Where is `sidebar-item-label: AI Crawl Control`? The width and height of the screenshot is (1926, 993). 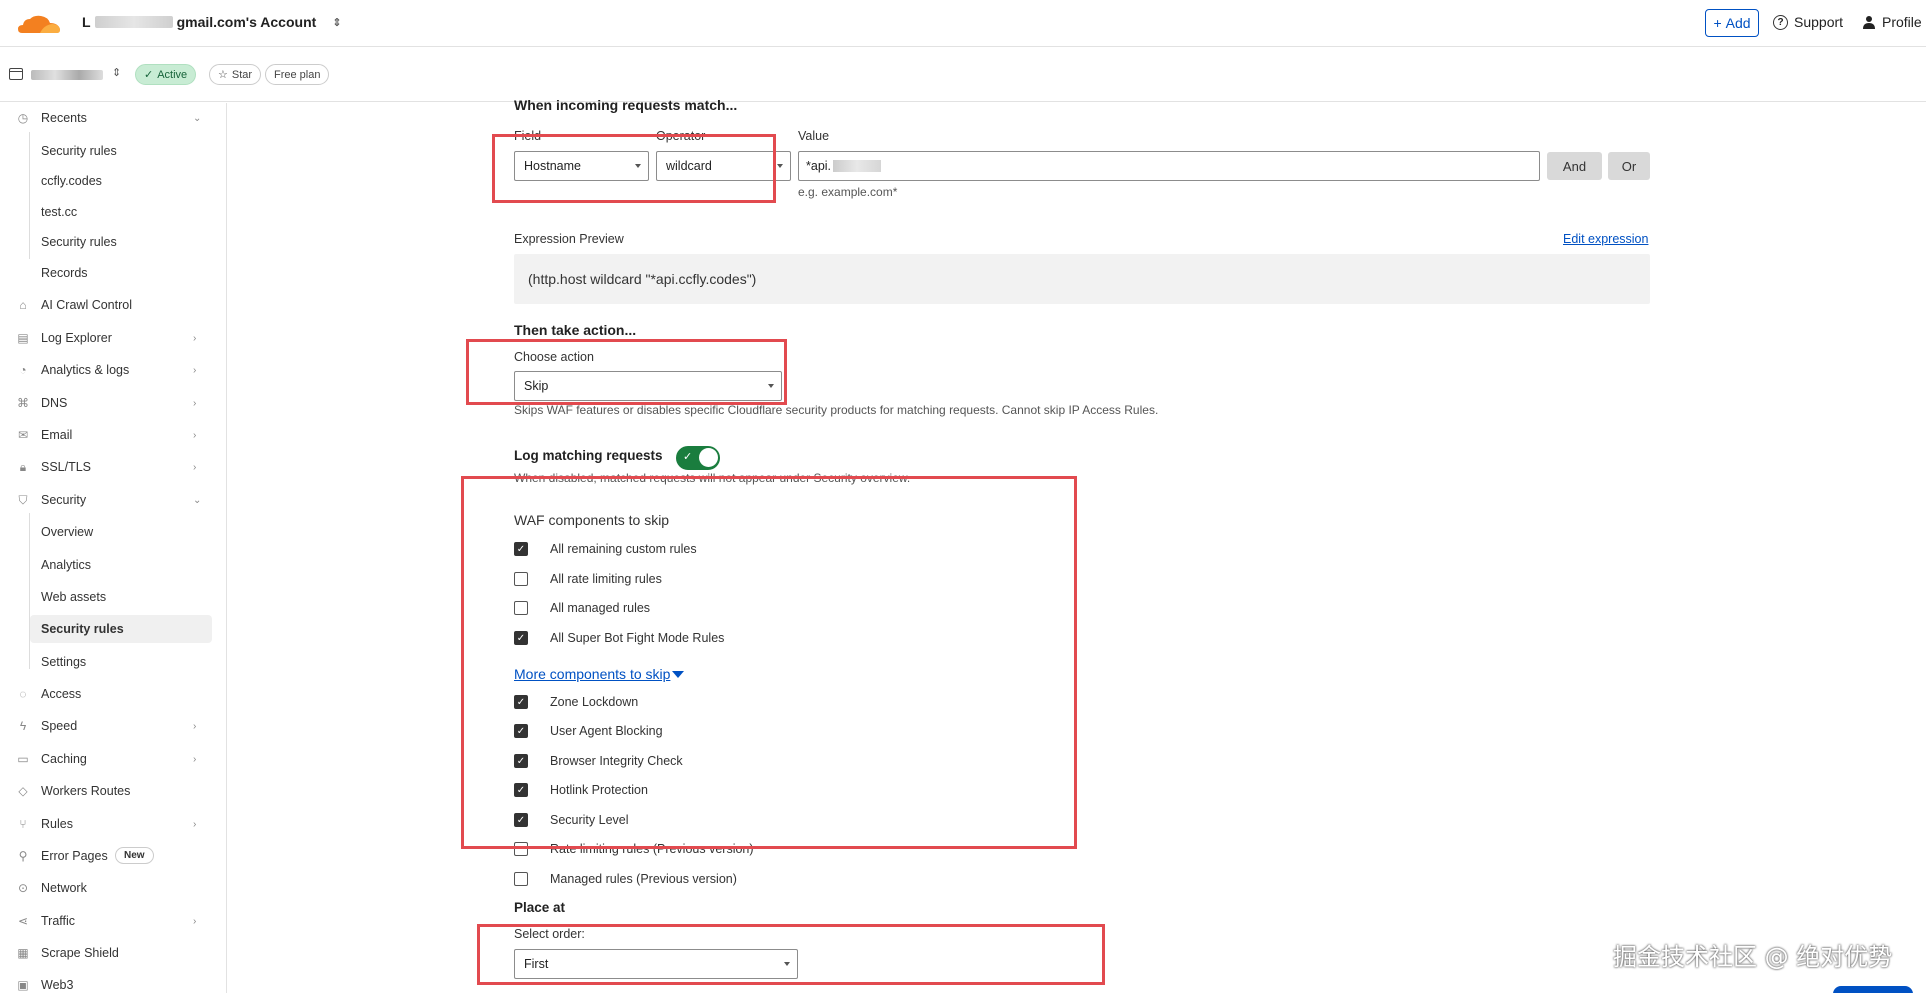 sidebar-item-label: AI Crawl Control is located at coordinates (86, 305).